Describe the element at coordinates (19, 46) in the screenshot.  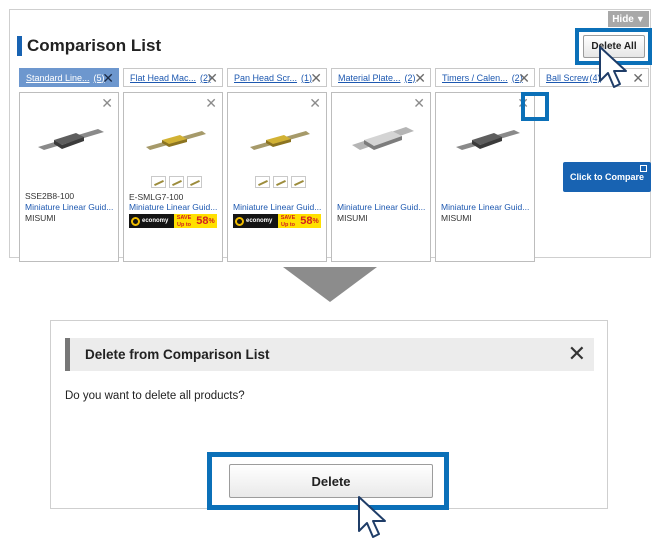
I see `title-accent-bar` at that location.